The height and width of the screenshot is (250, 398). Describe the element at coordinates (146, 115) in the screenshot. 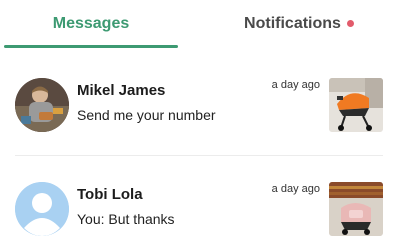

I see `message-preview: Send me your number` at that location.